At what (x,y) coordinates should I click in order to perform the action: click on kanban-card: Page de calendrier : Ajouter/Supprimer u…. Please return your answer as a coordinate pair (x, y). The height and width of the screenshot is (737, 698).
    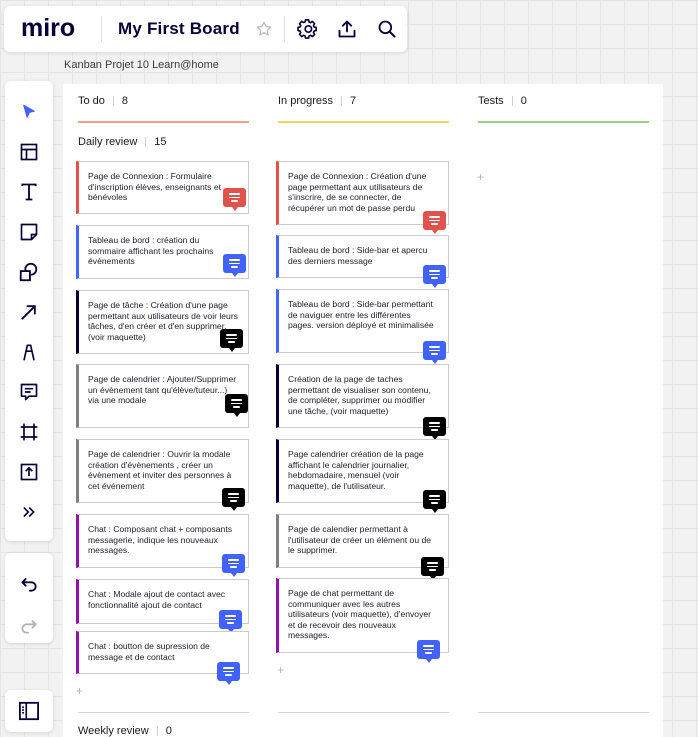
    Looking at the image, I should click on (162, 396).